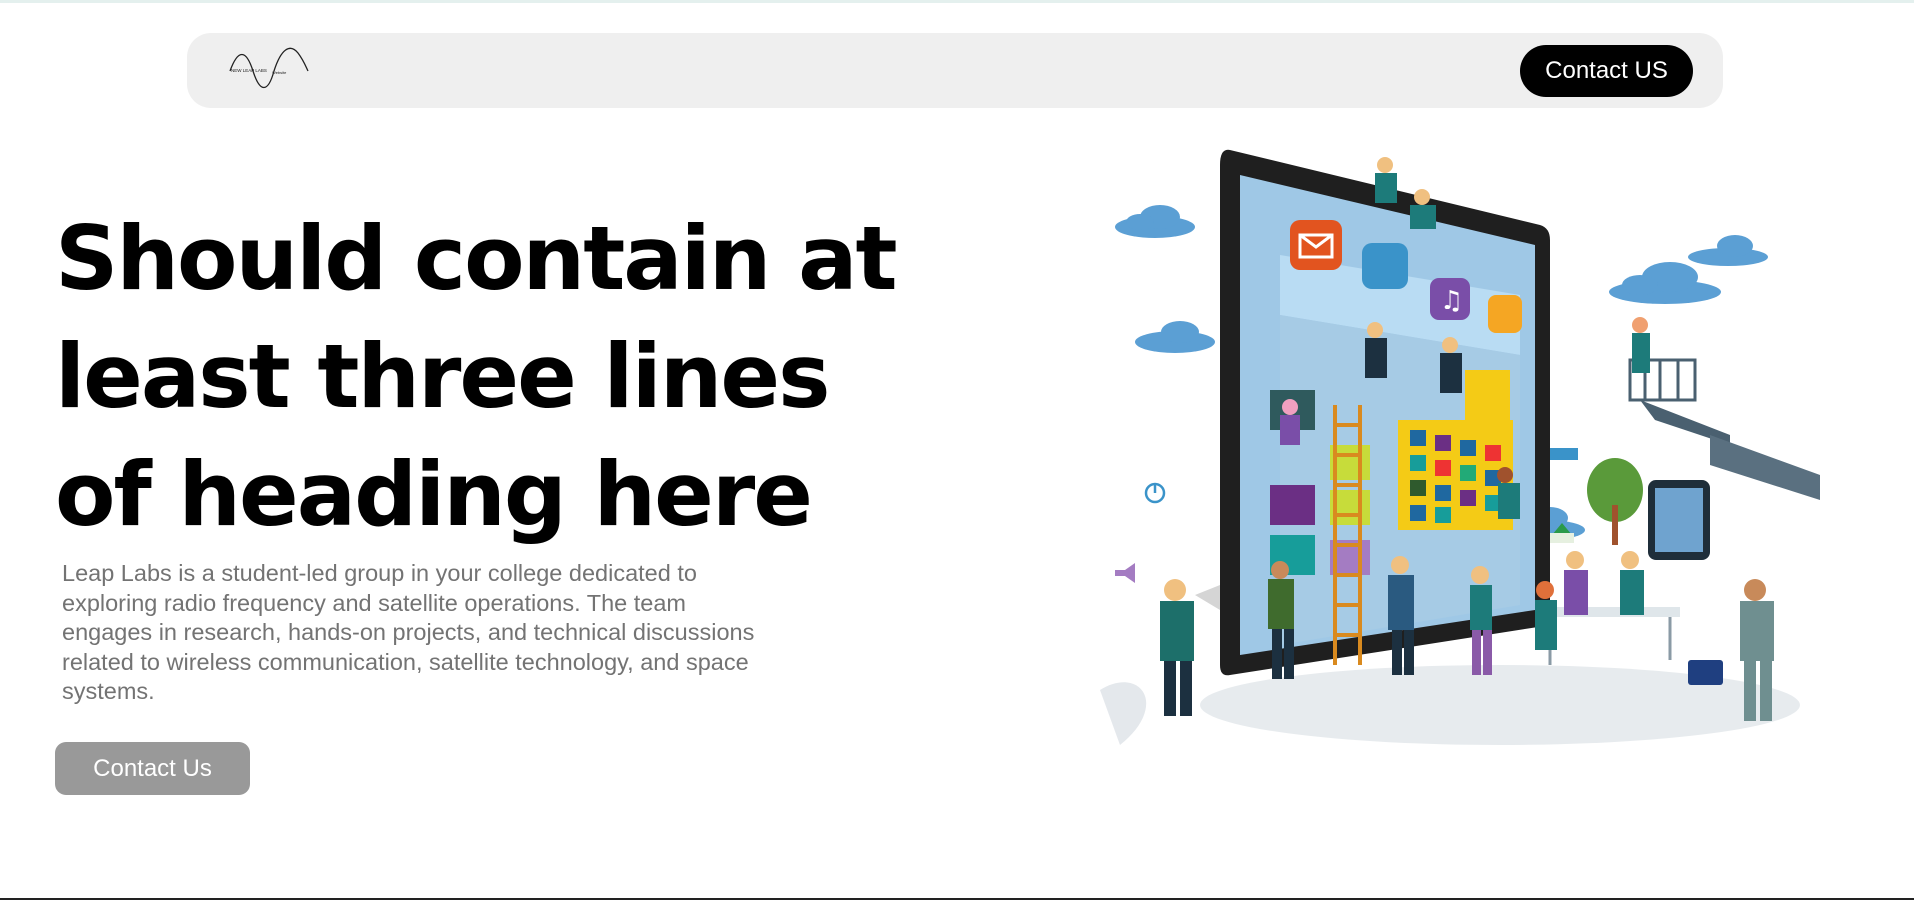 This screenshot has height=900, width=1914. I want to click on logo-text: NEW LEAP LABS, so click(249, 70).